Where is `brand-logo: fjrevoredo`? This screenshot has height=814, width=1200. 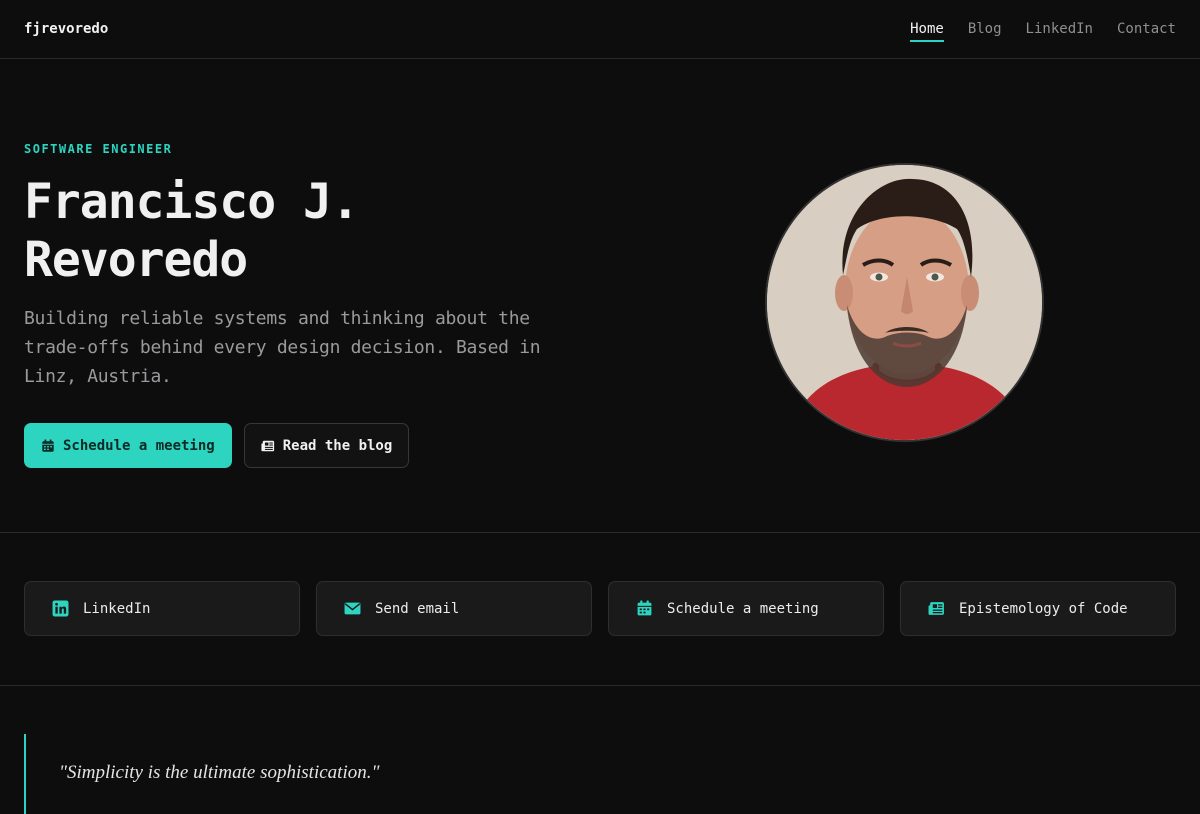 brand-logo: fjrevoredo is located at coordinates (66, 29).